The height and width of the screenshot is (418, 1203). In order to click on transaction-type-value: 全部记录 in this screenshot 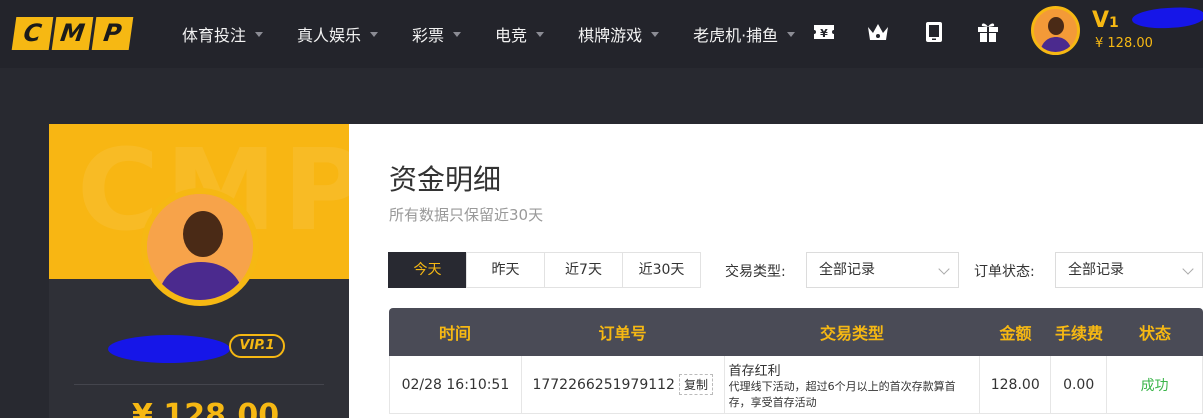, I will do `click(847, 270)`.